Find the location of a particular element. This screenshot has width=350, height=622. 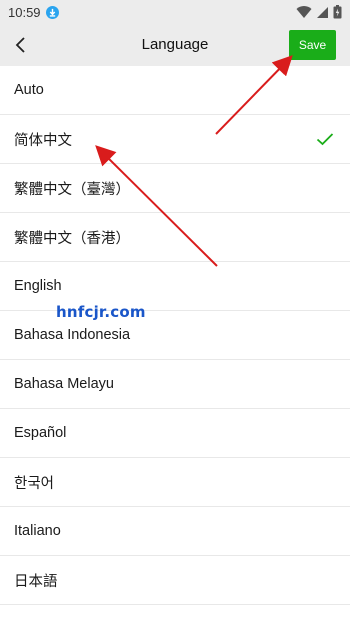

language-option-bahasa-melayu: Bahasa Melayu is located at coordinates (175, 384).